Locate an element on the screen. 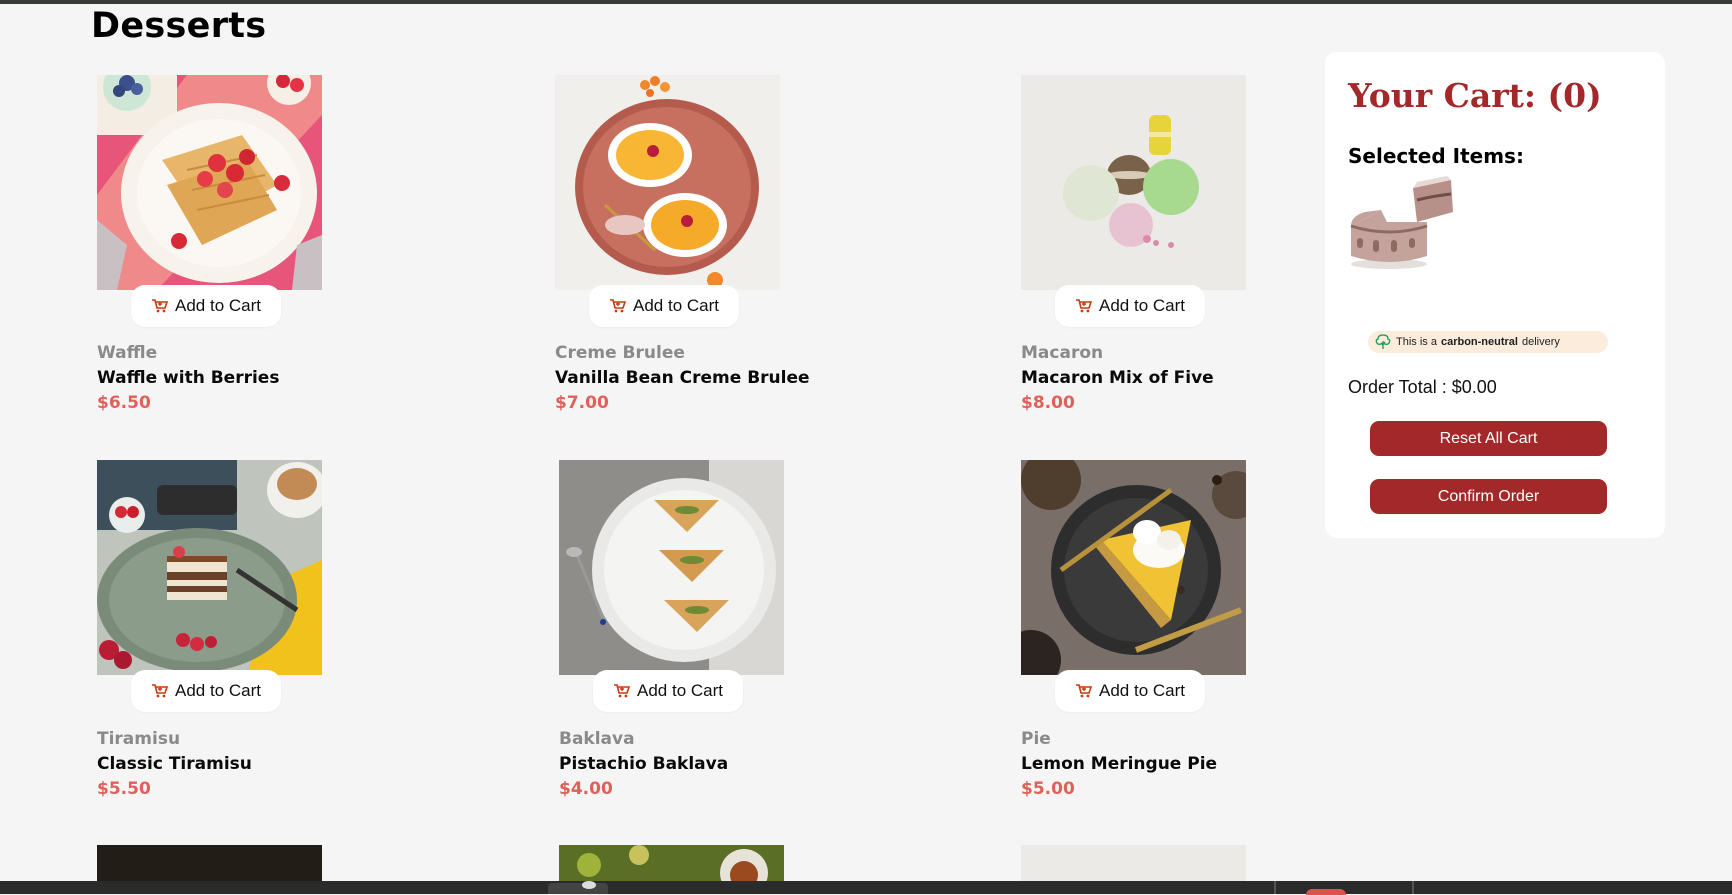 The width and height of the screenshot is (1732, 895). cake-icon is located at coordinates (1403, 226).